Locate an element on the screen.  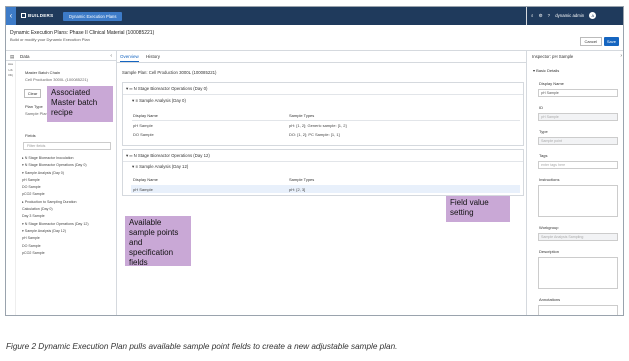
plan-type-value: Sample Plan is located at coordinates (36, 113).